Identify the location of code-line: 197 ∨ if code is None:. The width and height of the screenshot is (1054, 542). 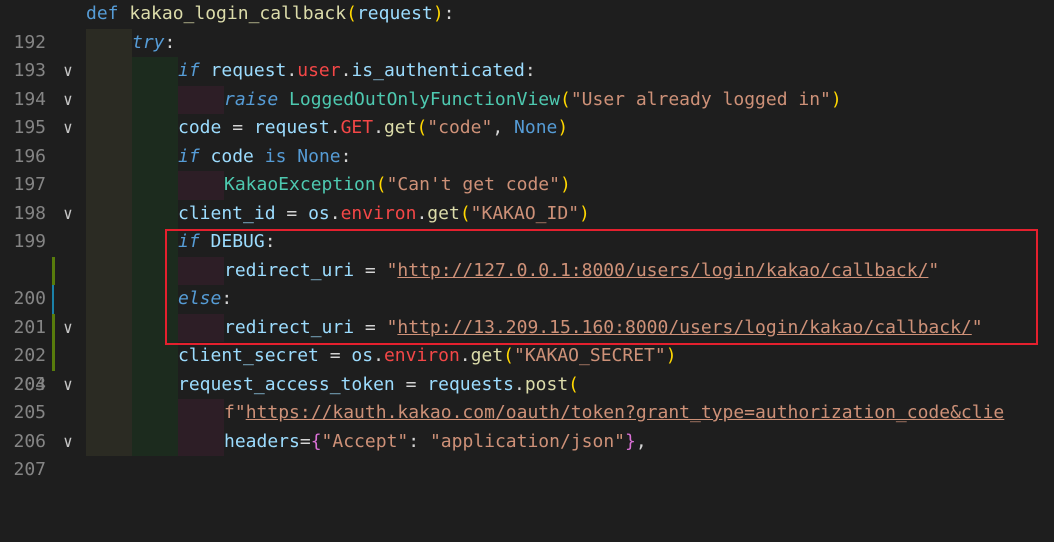
(527, 182).